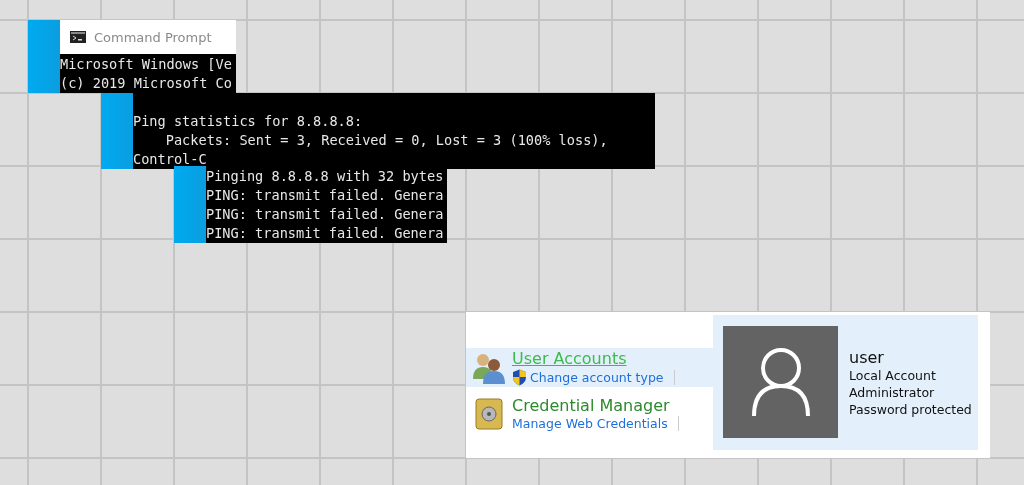 This screenshot has height=485, width=1024. I want to click on terminal-line: Microsoft Windows [Ve, so click(146, 64).